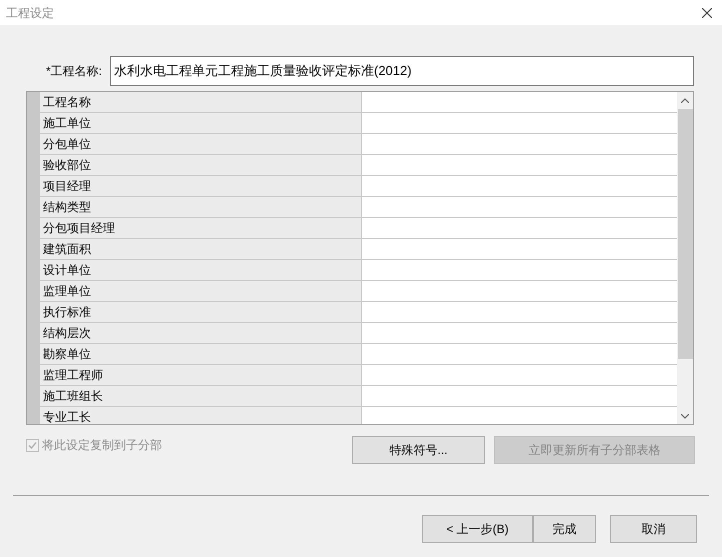  Describe the element at coordinates (685, 416) in the screenshot. I see `scroll-down-icon` at that location.